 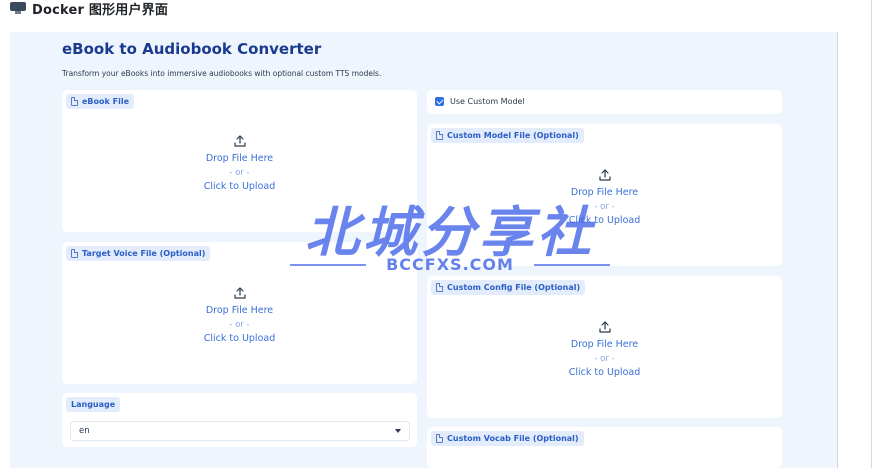 What do you see at coordinates (508, 287) in the screenshot?
I see `config-file-label: Custom Config File (Optional)` at bounding box center [508, 287].